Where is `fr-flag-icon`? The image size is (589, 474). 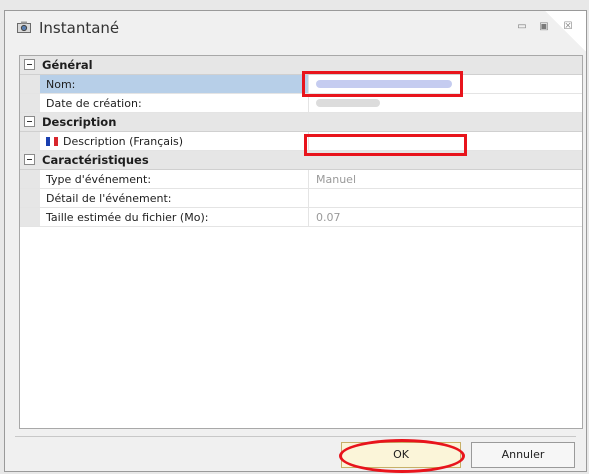 fr-flag-icon is located at coordinates (52, 141).